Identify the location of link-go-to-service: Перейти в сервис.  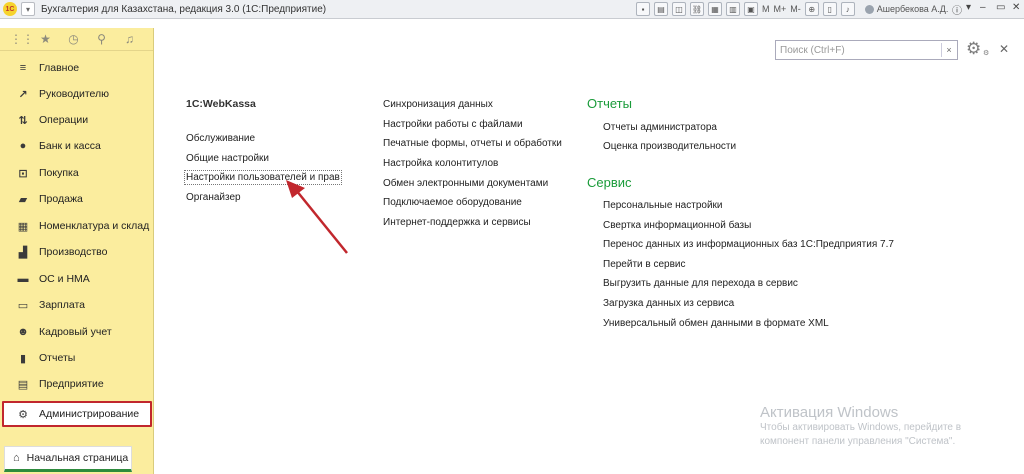
(644, 264).